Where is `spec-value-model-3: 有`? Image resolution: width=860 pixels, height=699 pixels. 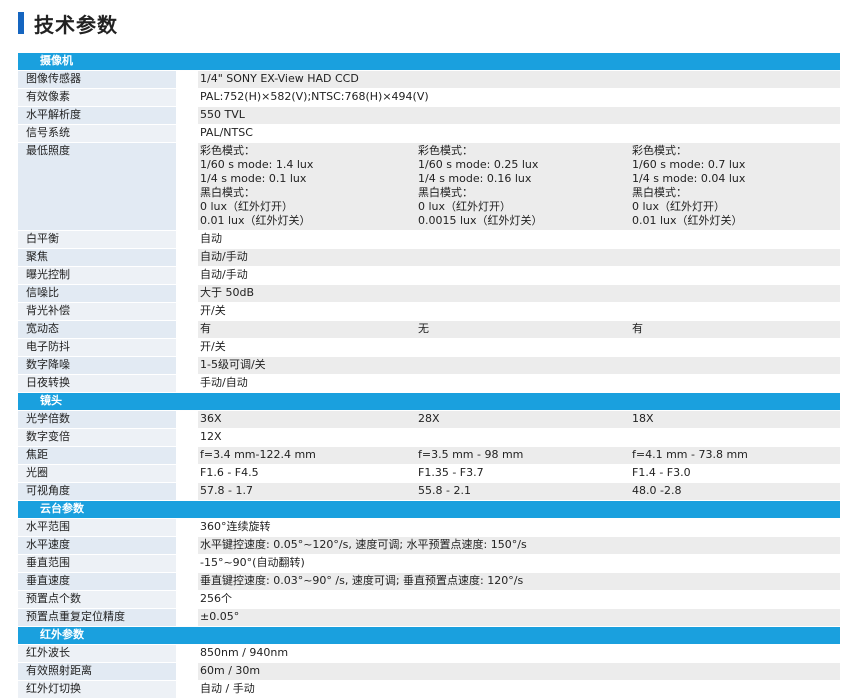
spec-value-model-3: 有 is located at coordinates (736, 329).